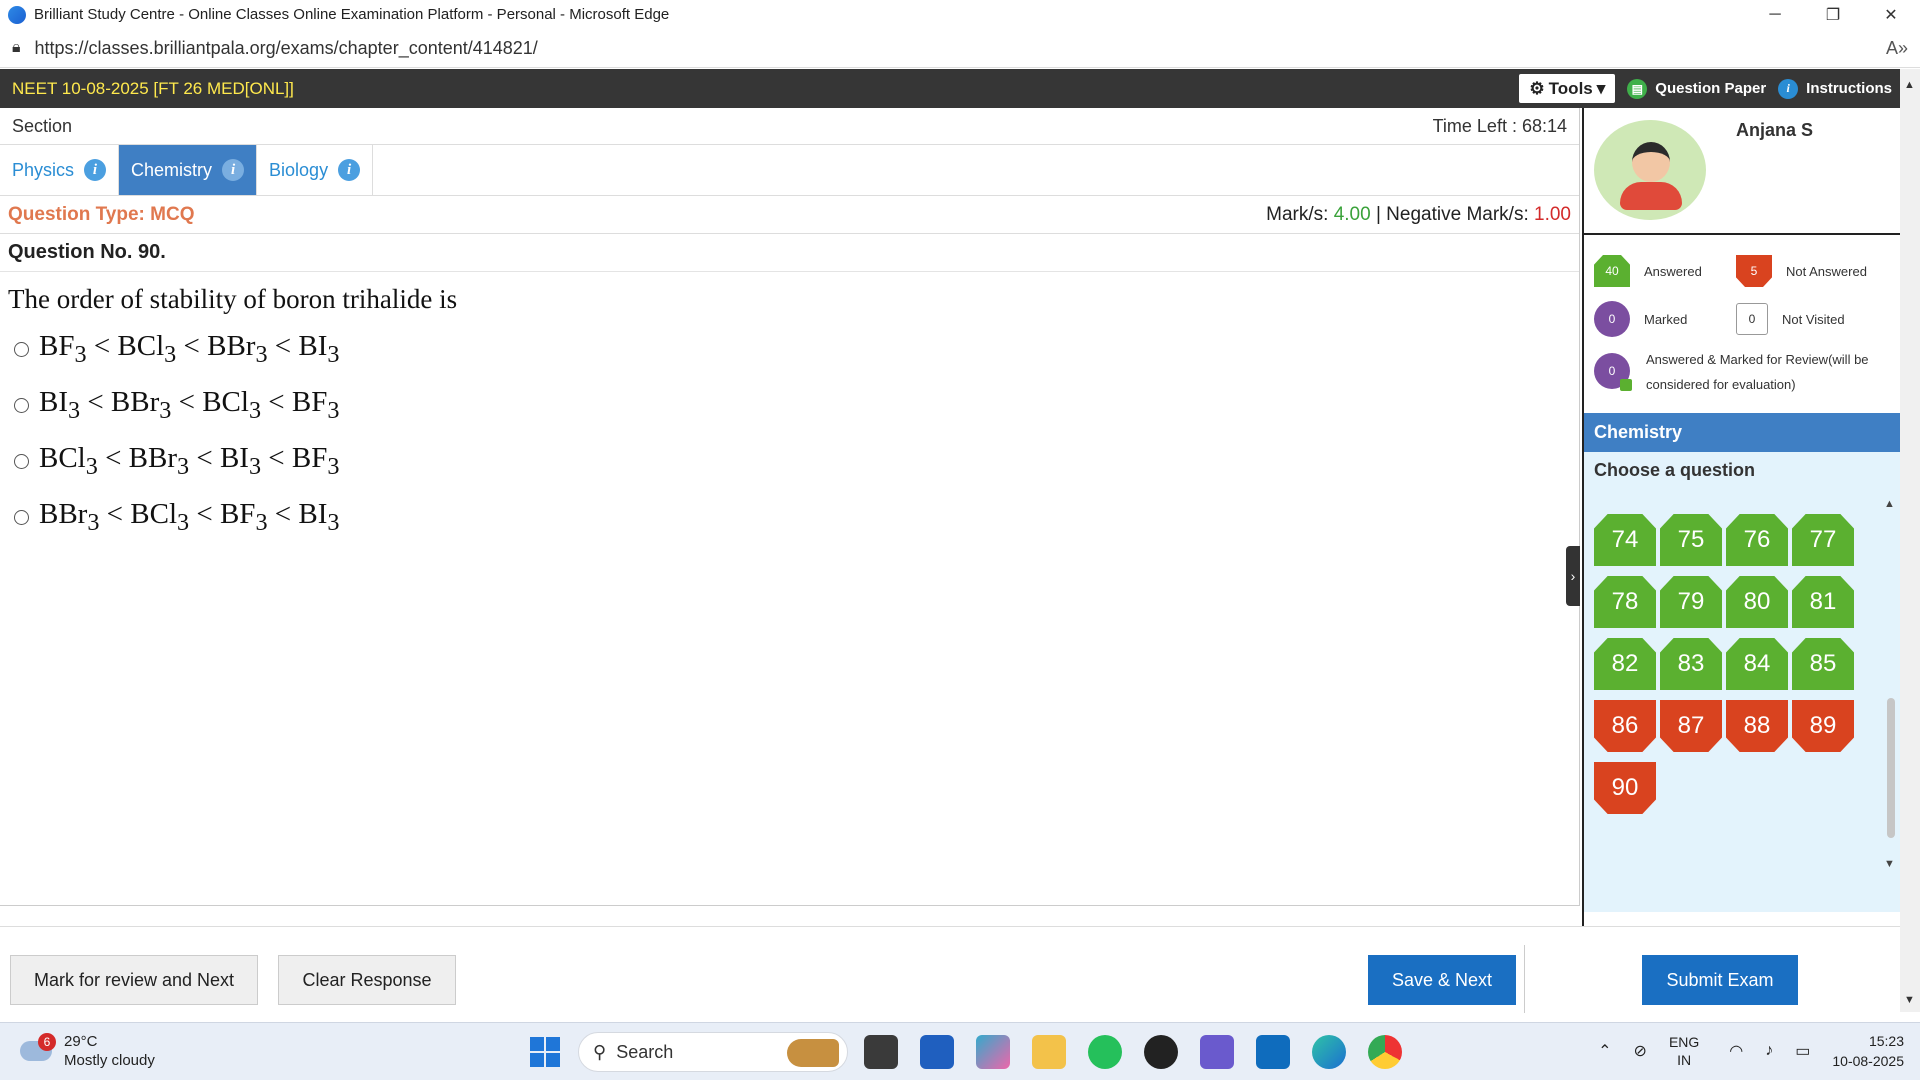 Image resolution: width=1920 pixels, height=1080 pixels. What do you see at coordinates (789, 253) in the screenshot?
I see `question-number: Question No. 90.` at bounding box center [789, 253].